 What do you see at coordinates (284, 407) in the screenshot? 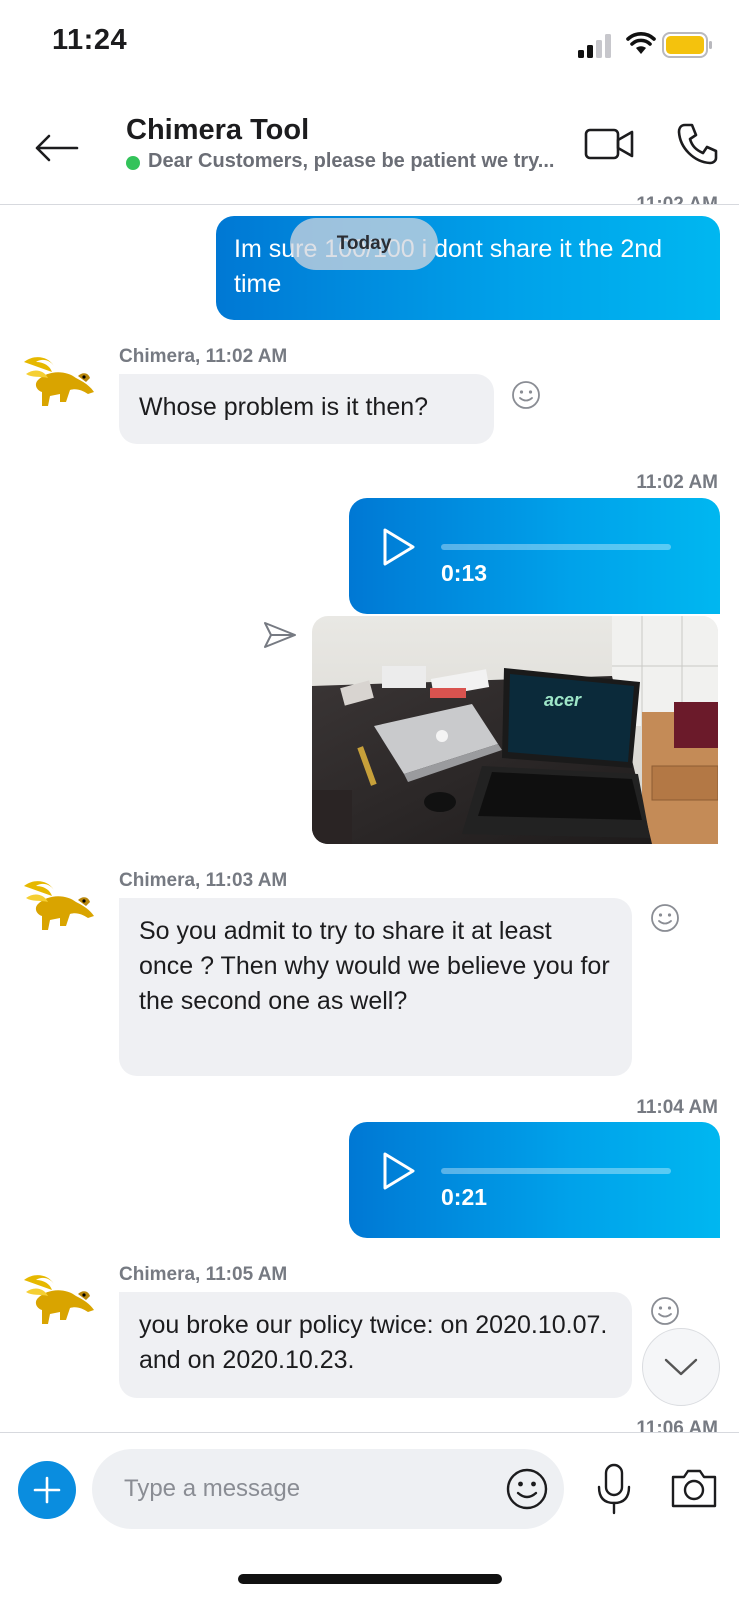
I see `message-text: Whose problem is it then?` at bounding box center [284, 407].